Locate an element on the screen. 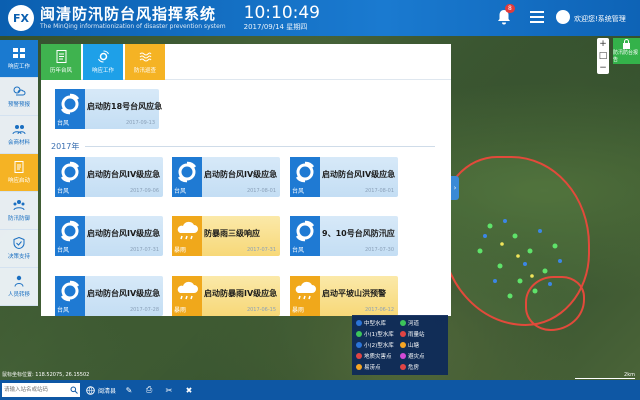 The image size is (640, 400). report-button: 防汛防台报告 is located at coordinates (626, 51).